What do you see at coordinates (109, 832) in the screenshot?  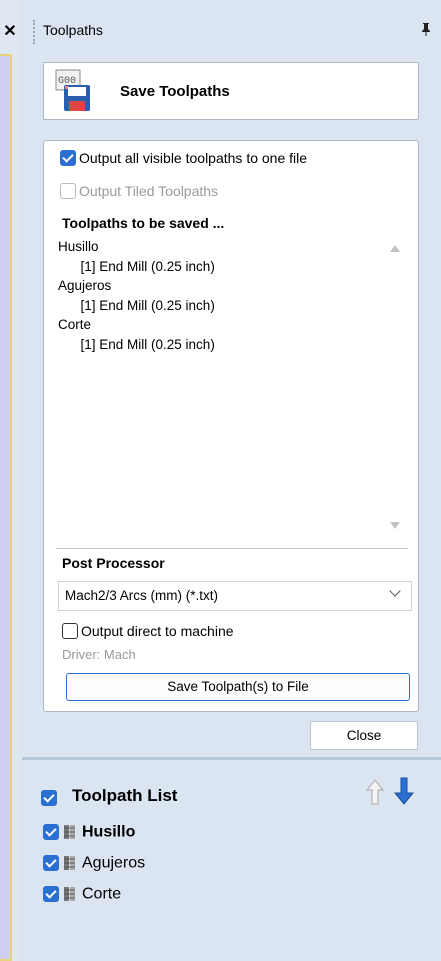 I see `toolpath-item-label: Husillo` at bounding box center [109, 832].